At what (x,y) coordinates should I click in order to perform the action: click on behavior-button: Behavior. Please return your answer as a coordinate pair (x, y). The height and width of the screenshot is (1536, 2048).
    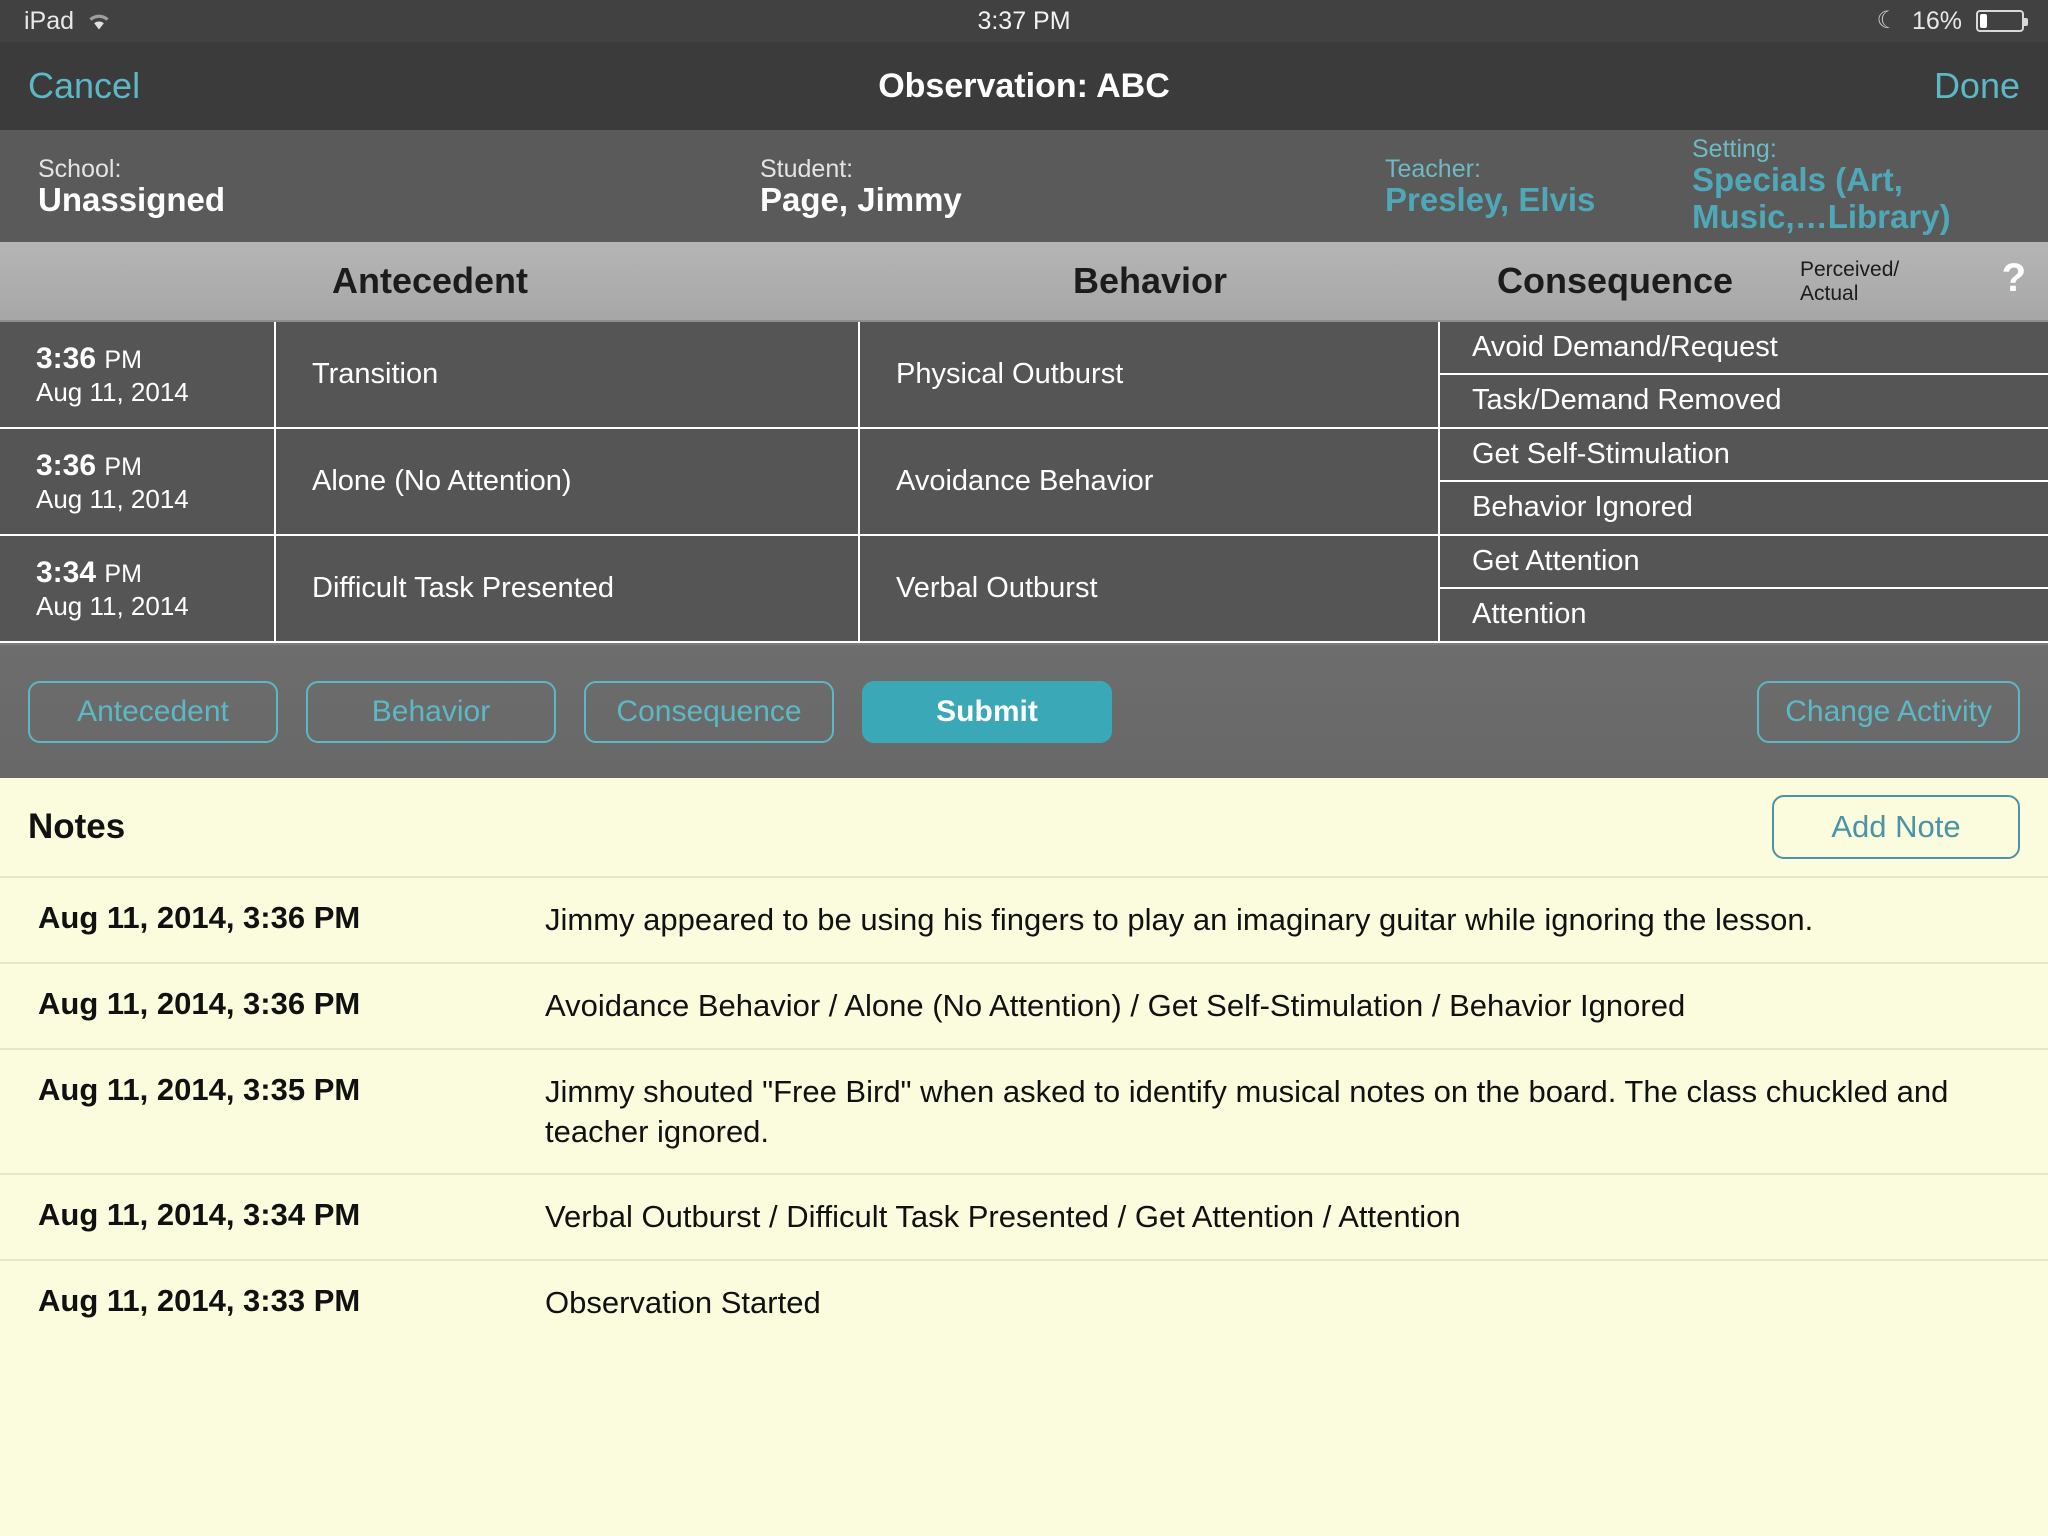
    Looking at the image, I should click on (431, 711).